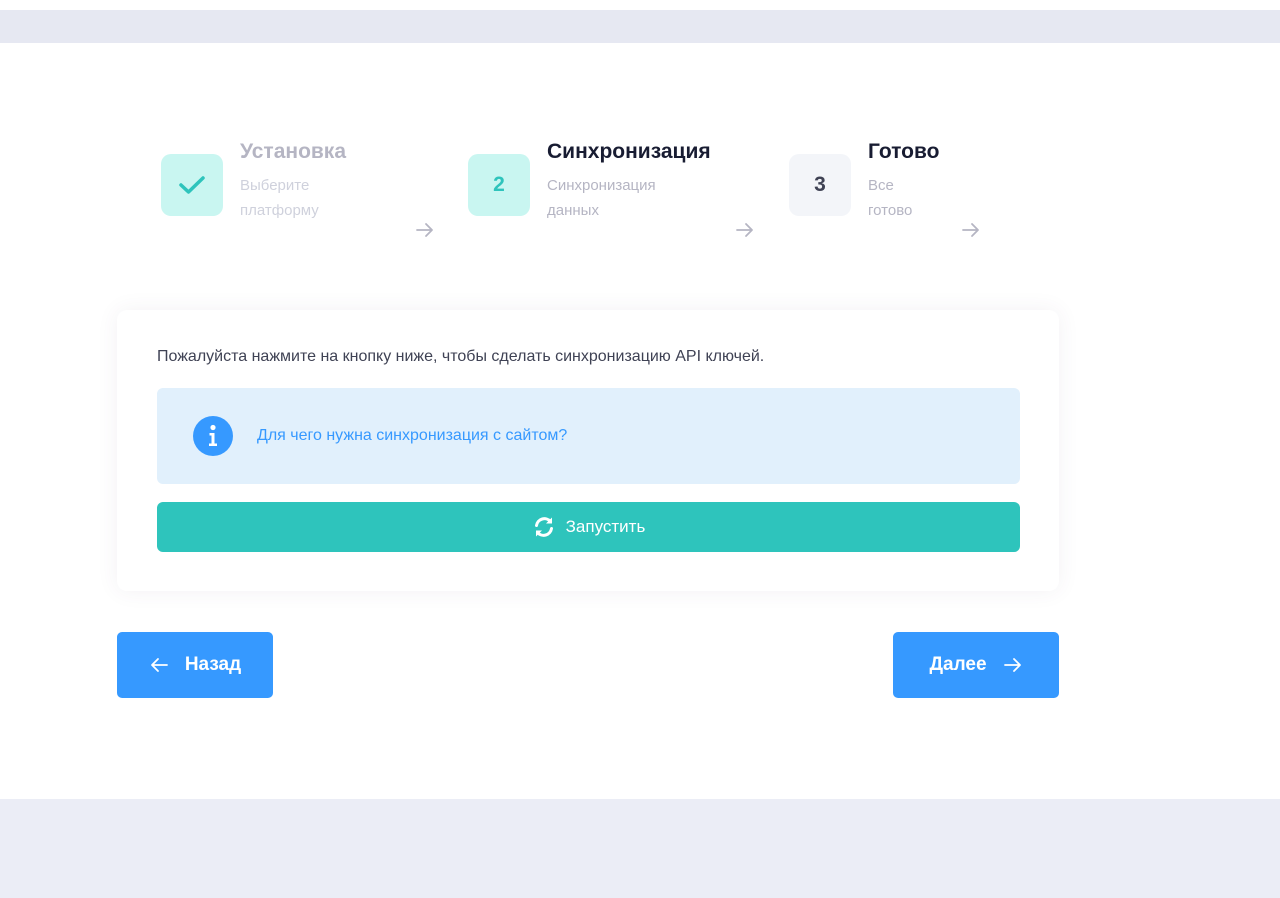  What do you see at coordinates (213, 436) in the screenshot?
I see `info-circle-icon` at bounding box center [213, 436].